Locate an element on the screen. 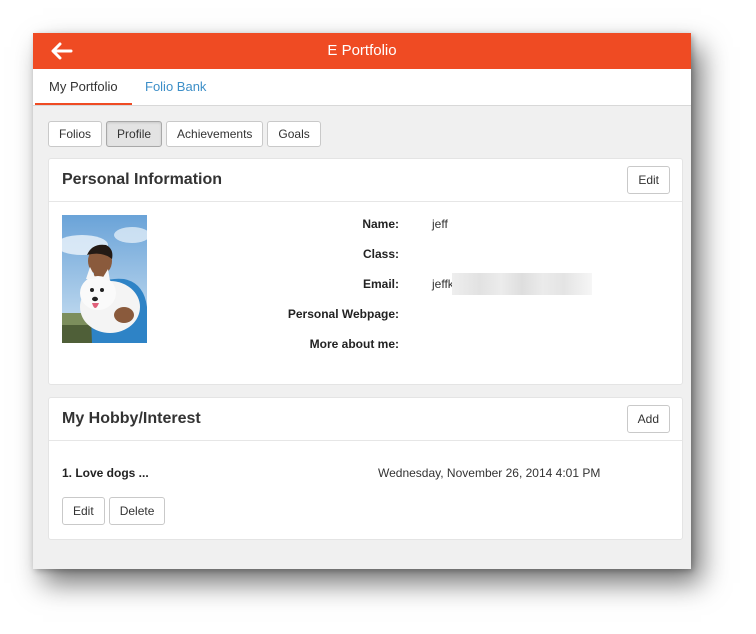  top-bar: E Portfolio is located at coordinates (362, 51).